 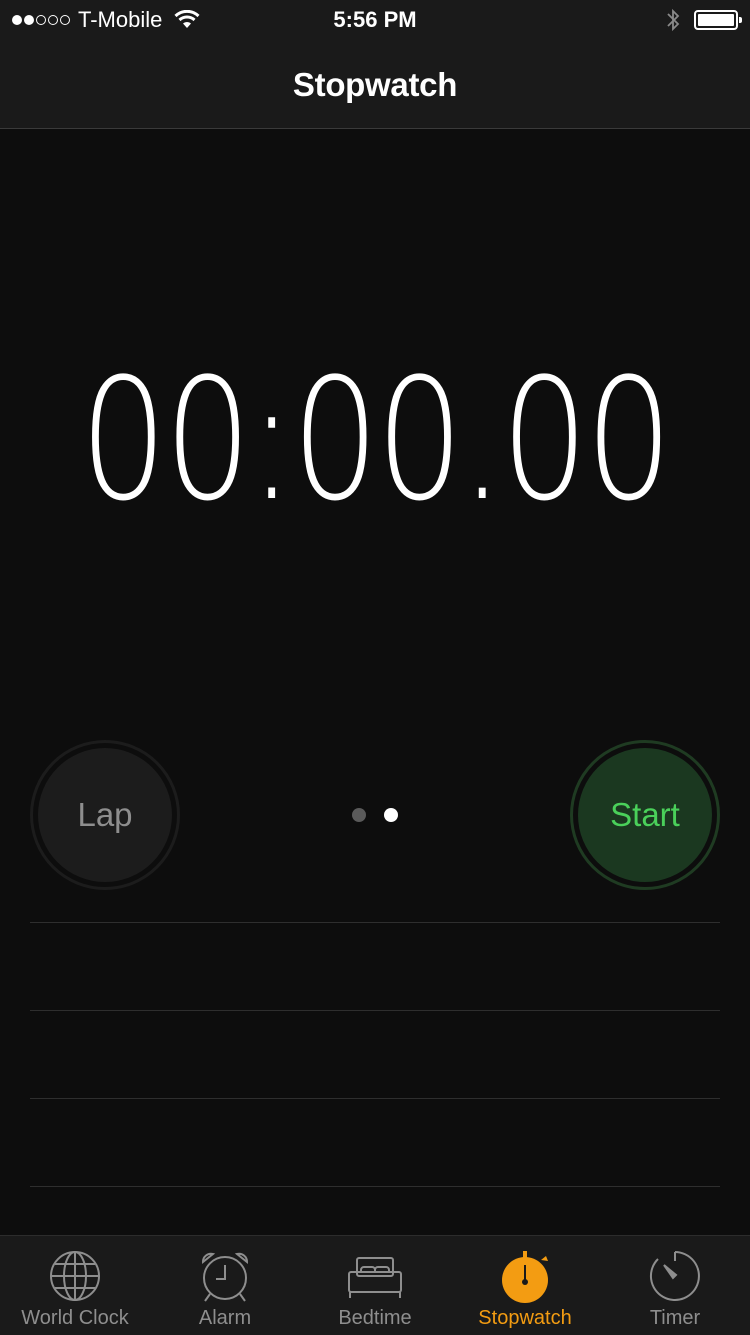 I want to click on status-bar: T-Mobile 5:56 PM, so click(x=375, y=20).